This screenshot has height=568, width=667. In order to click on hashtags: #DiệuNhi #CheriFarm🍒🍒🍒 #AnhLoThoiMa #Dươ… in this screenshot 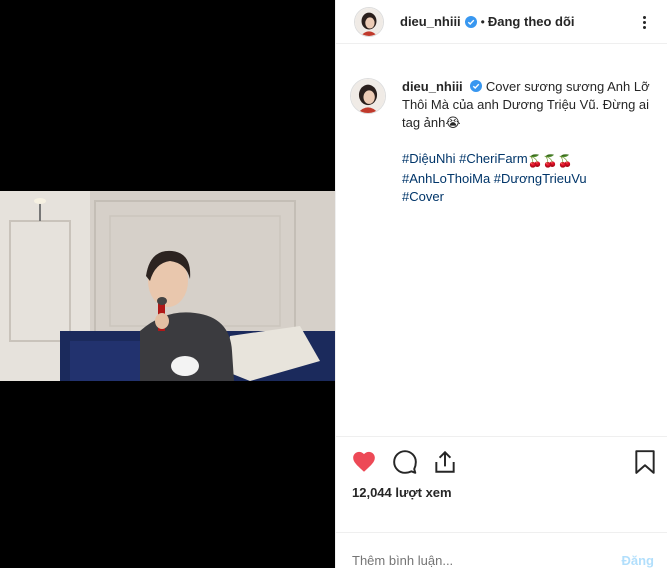, I will do `click(527, 178)`.